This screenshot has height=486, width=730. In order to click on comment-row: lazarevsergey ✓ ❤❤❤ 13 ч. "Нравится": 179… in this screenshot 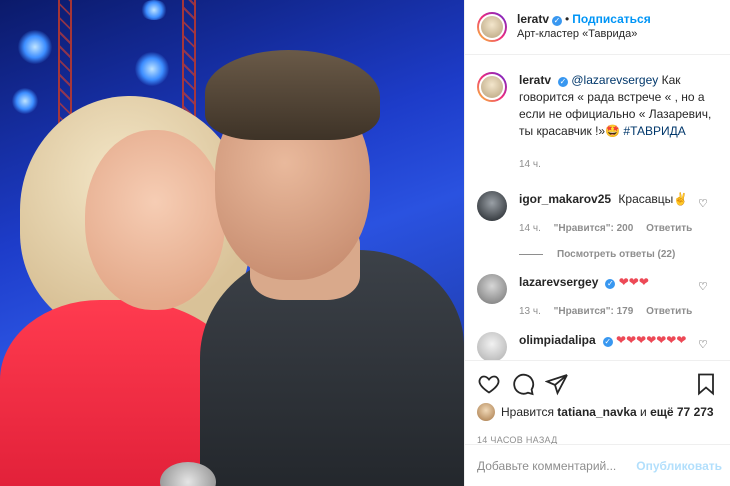, I will do `click(597, 297)`.